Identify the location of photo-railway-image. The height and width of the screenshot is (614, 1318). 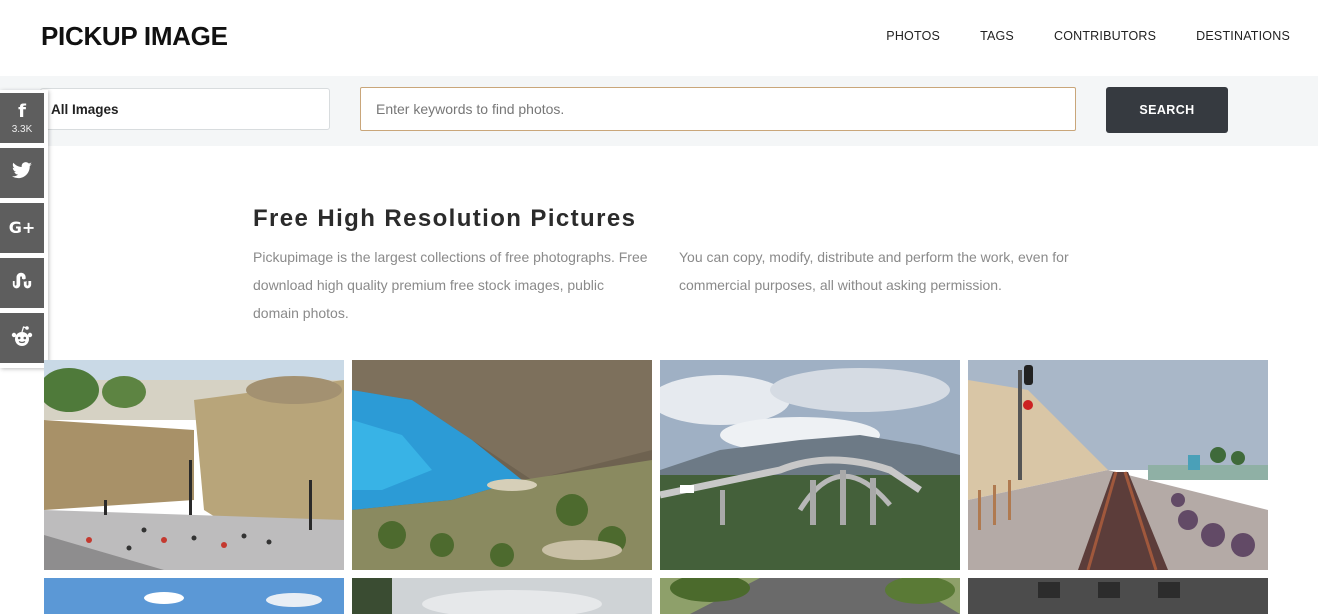
(1118, 465).